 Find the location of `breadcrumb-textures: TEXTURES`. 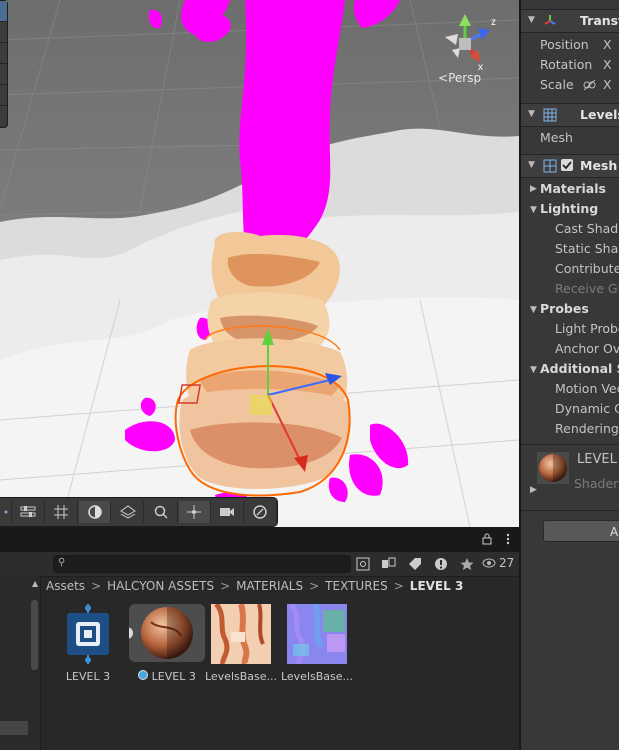

breadcrumb-textures: TEXTURES is located at coordinates (356, 586).